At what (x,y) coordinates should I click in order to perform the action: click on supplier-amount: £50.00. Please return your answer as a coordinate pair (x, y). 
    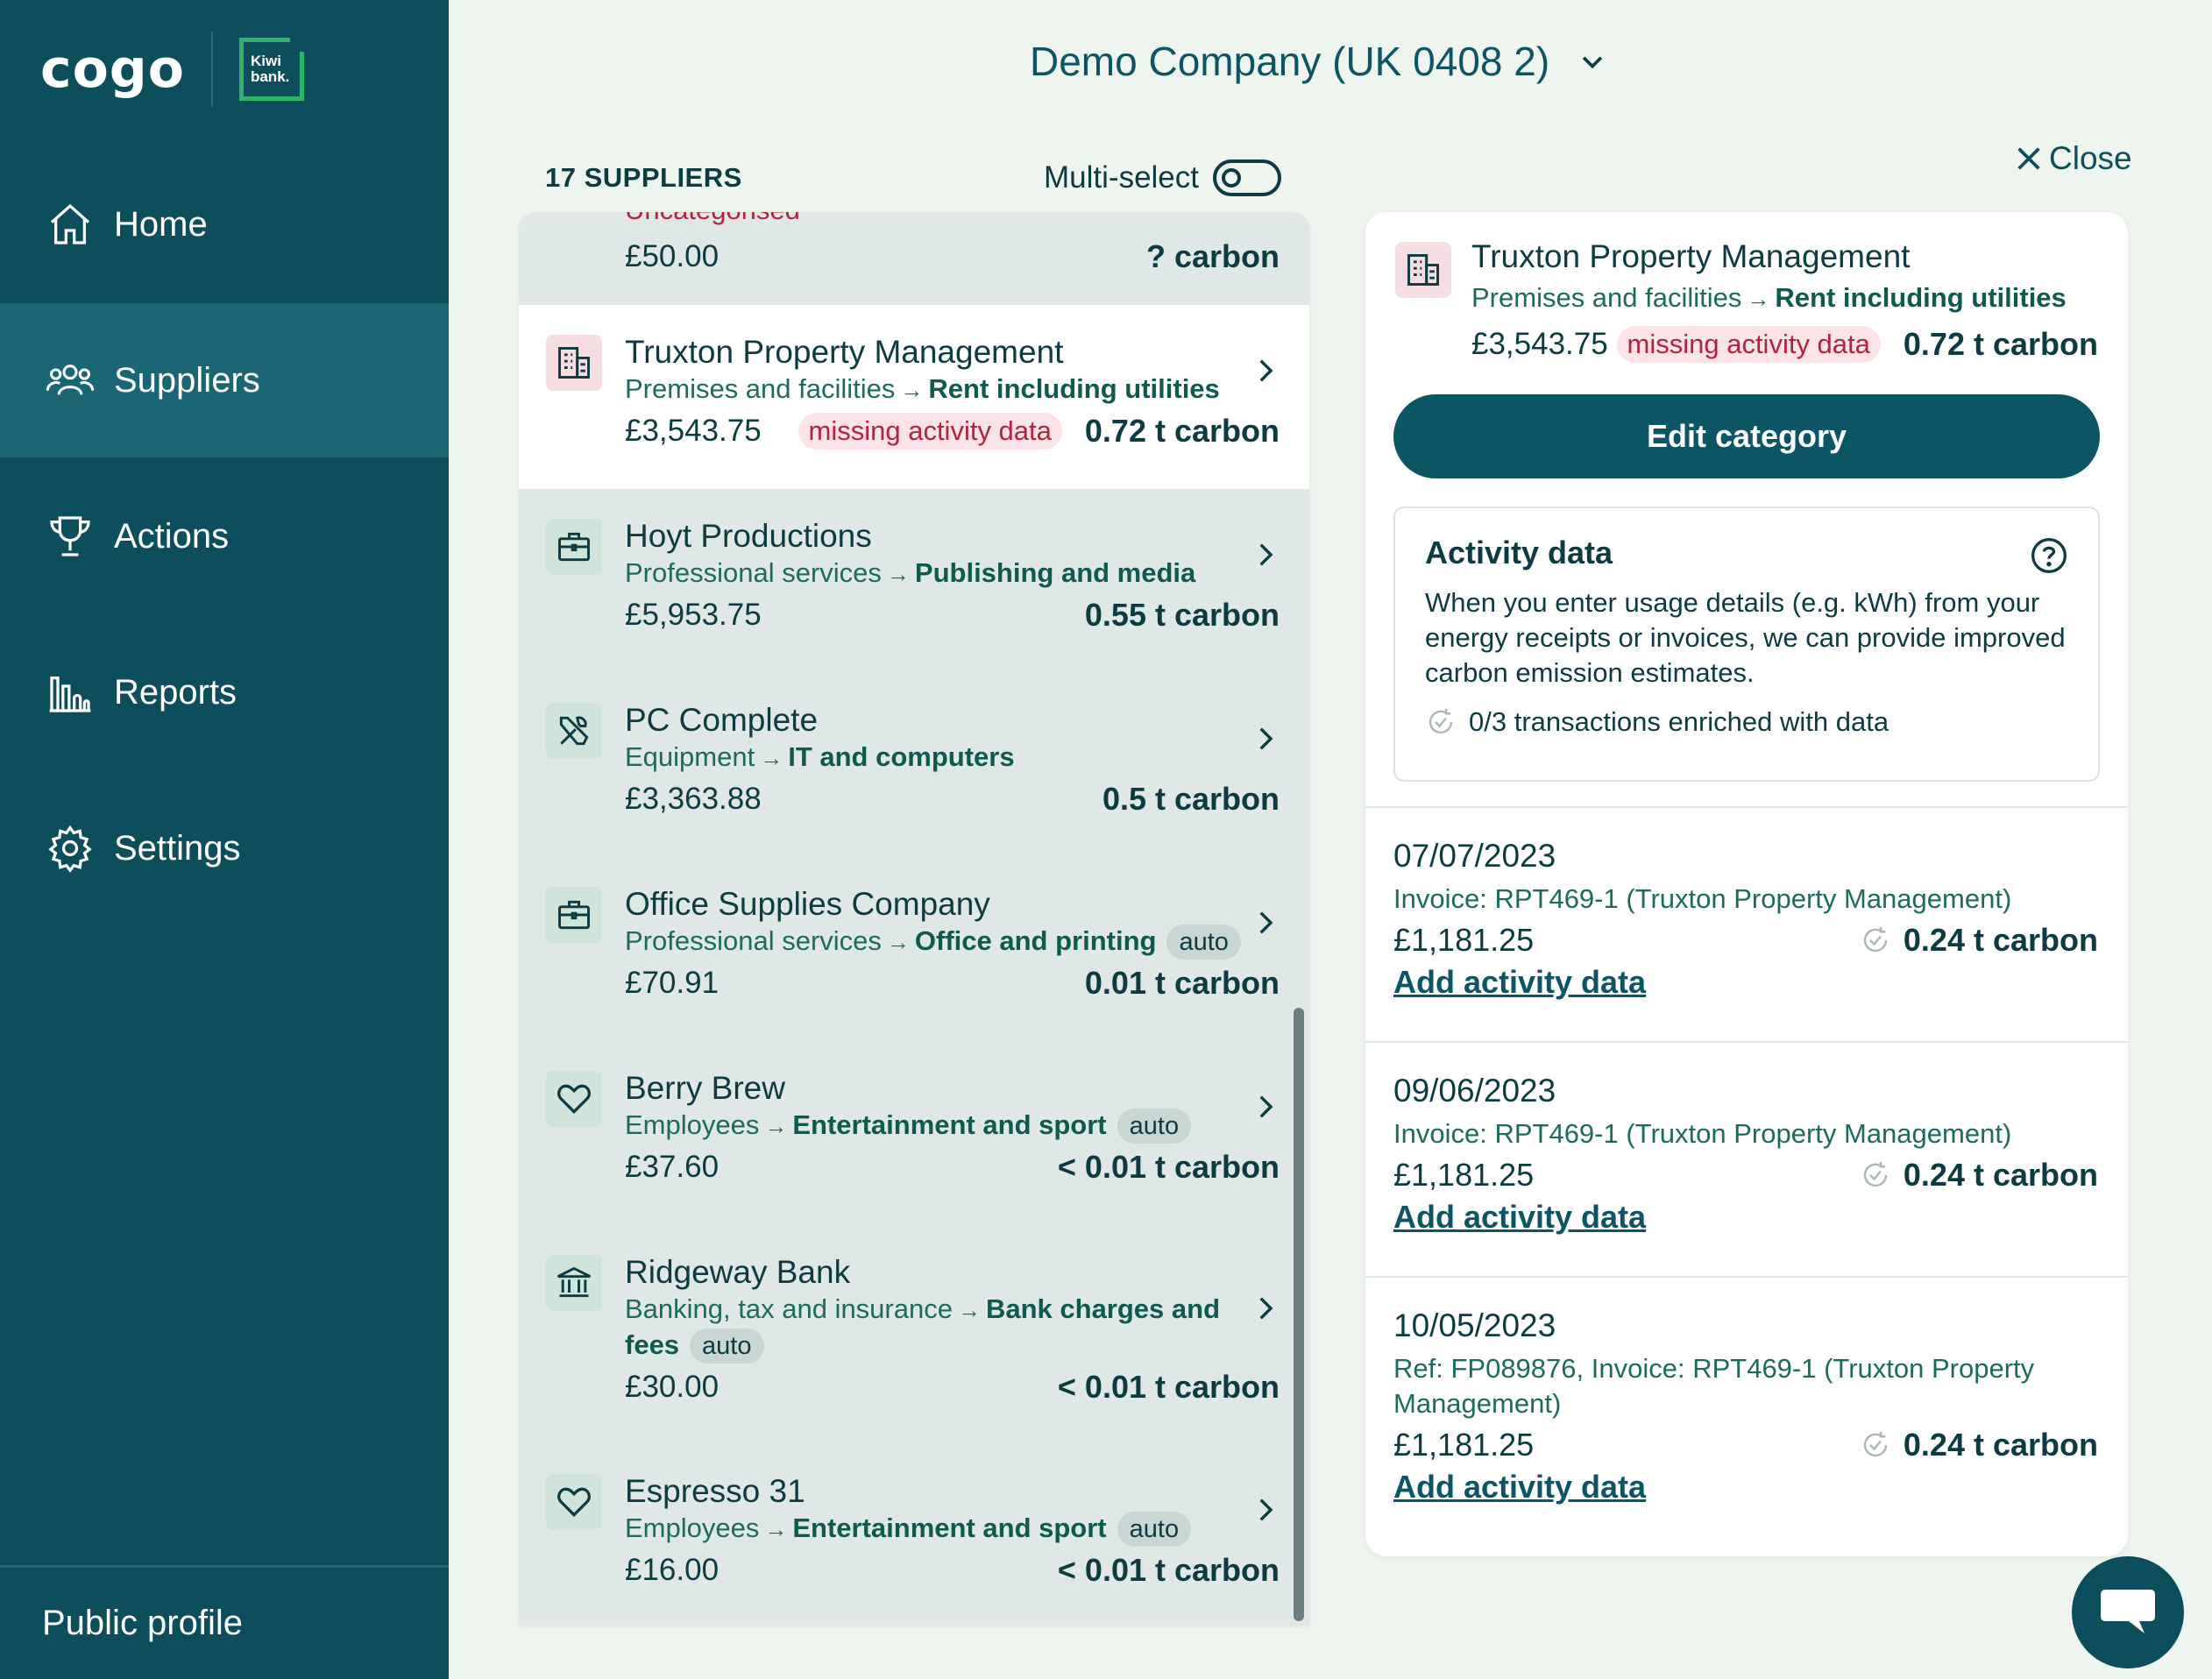
    Looking at the image, I should click on (672, 256).